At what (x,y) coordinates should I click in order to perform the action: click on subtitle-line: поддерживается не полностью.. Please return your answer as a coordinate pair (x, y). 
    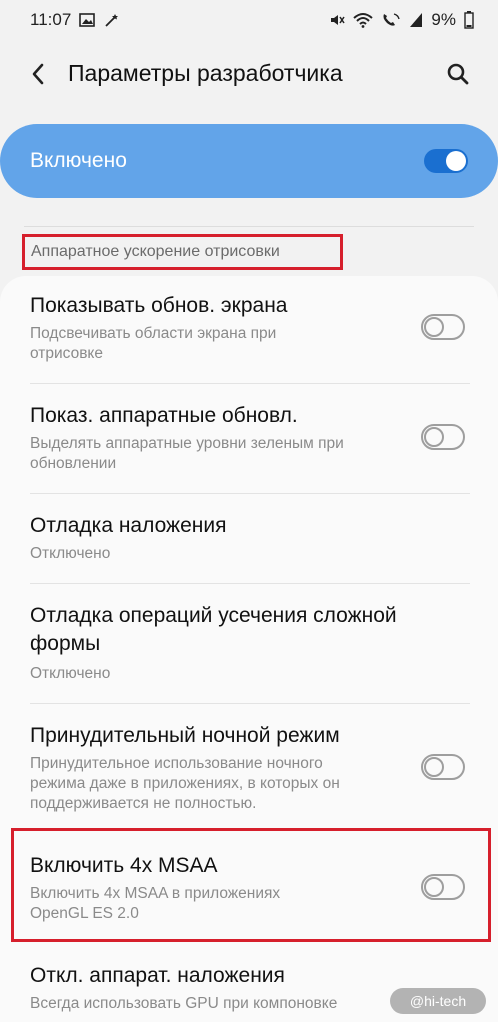
    Looking at the image, I should click on (143, 803).